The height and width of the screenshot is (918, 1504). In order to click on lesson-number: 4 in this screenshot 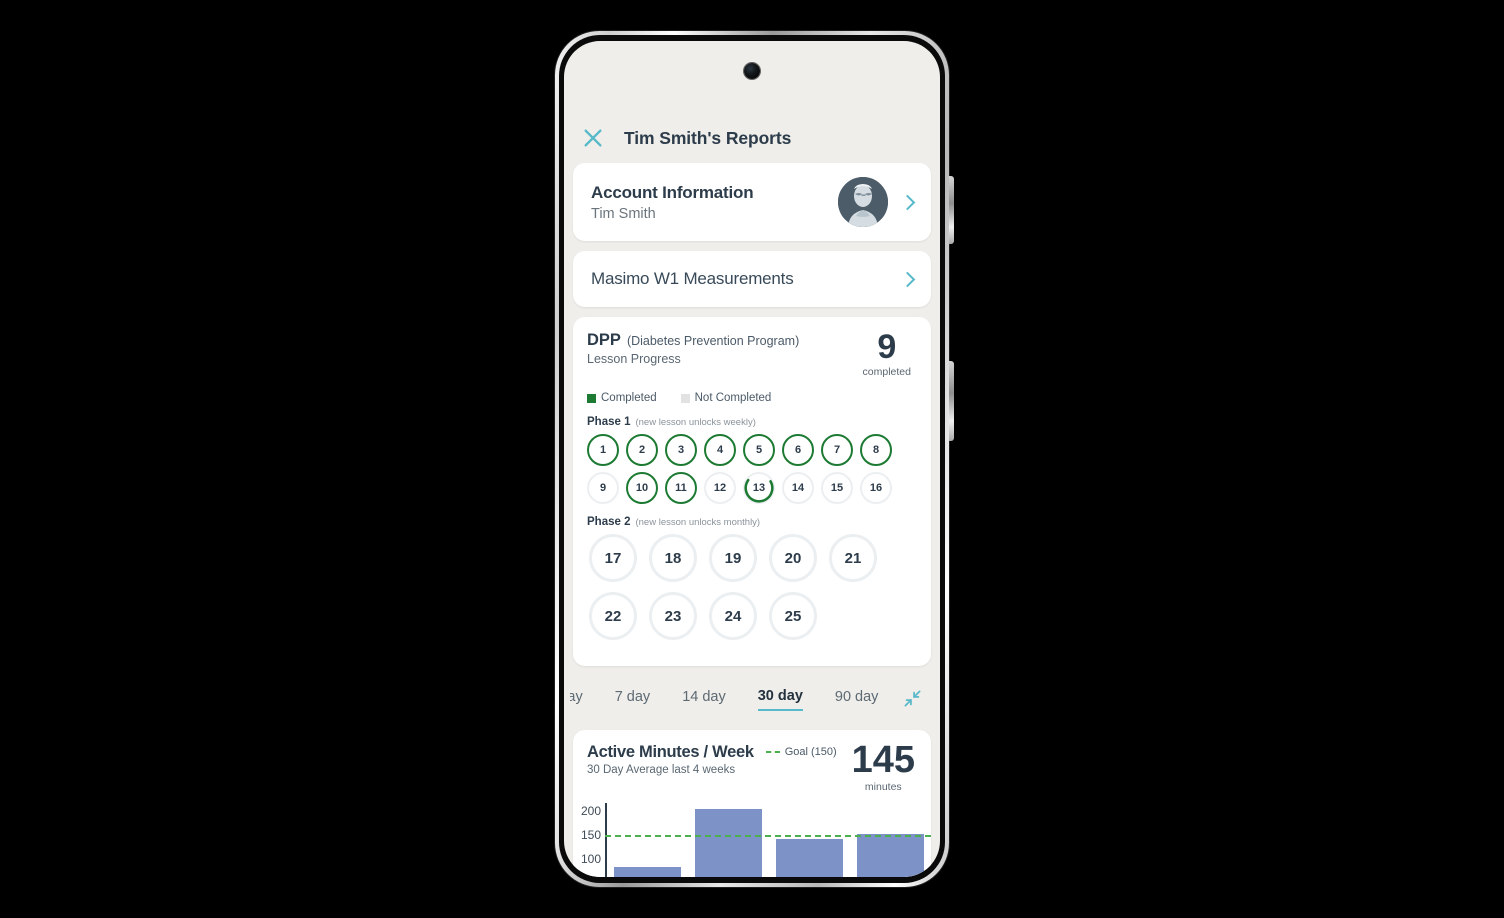, I will do `click(720, 450)`.